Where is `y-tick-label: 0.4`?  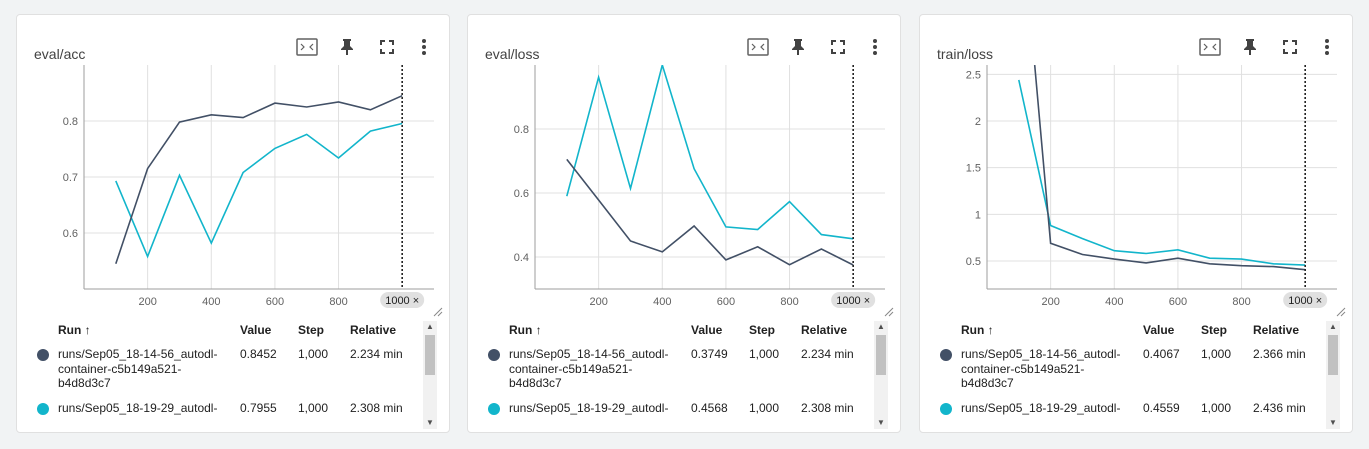 y-tick-label: 0.4 is located at coordinates (521, 258).